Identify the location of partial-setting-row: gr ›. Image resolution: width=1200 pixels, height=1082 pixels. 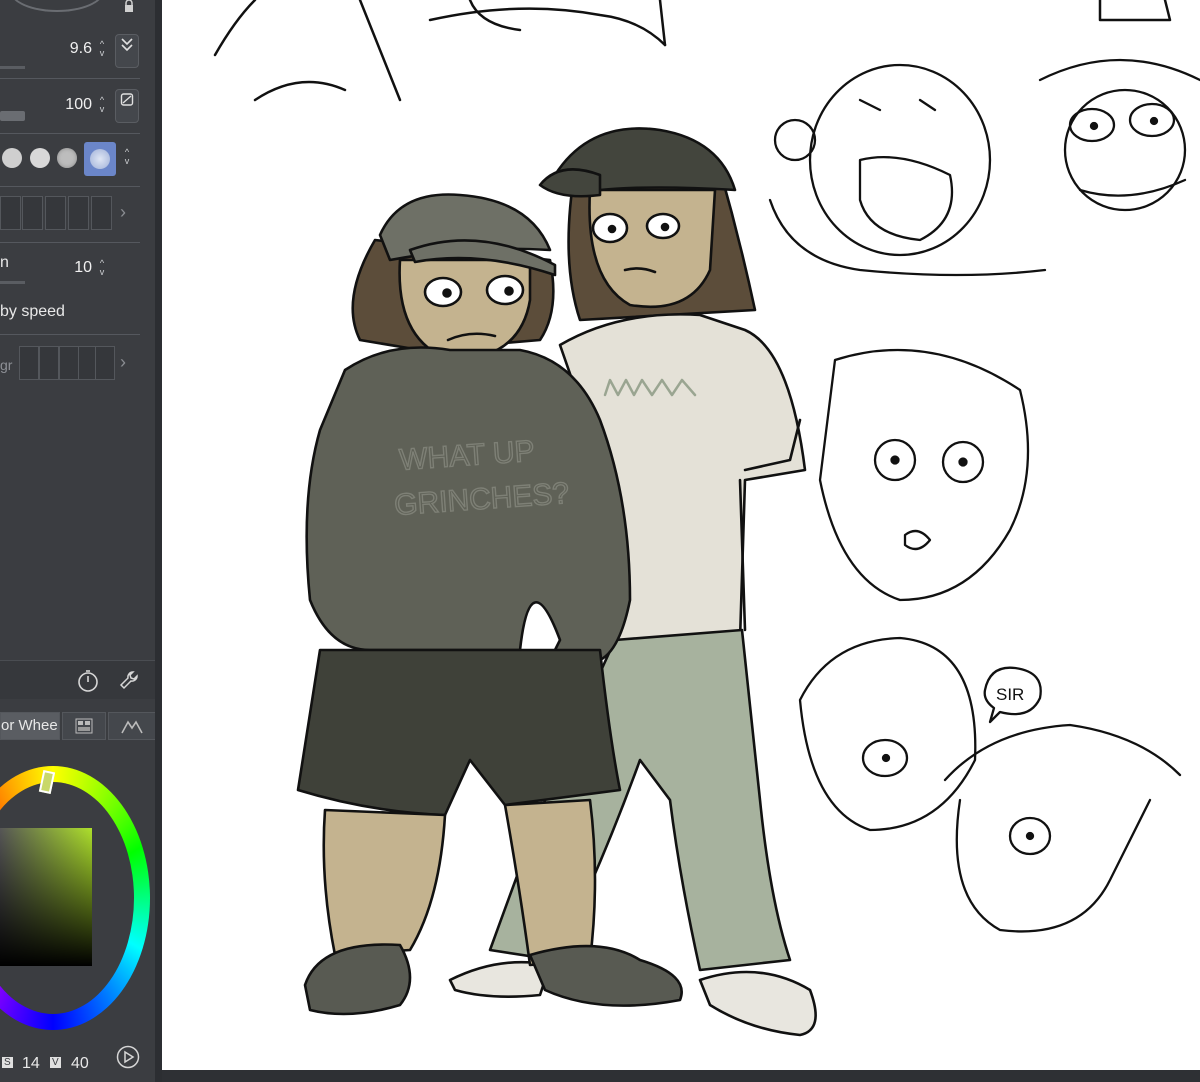
(77, 364).